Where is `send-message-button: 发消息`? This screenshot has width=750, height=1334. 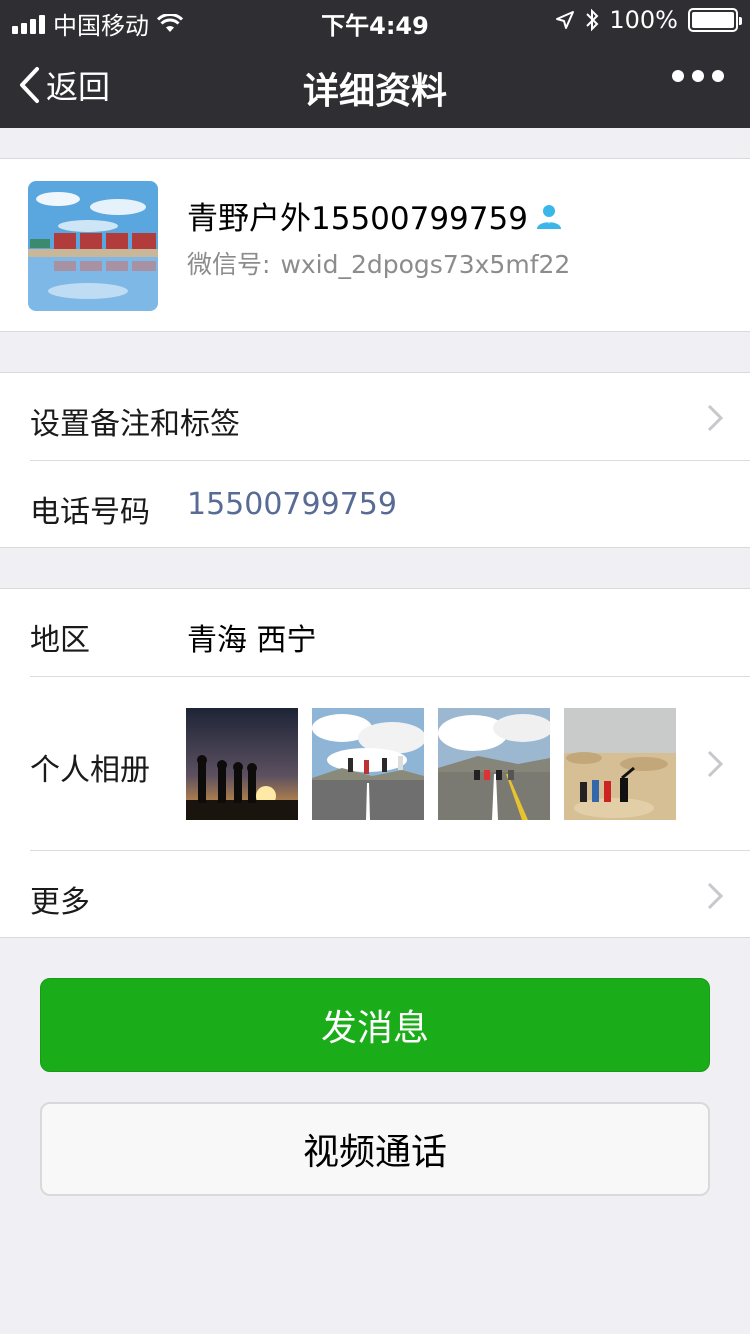
send-message-button: 发消息 is located at coordinates (375, 1025).